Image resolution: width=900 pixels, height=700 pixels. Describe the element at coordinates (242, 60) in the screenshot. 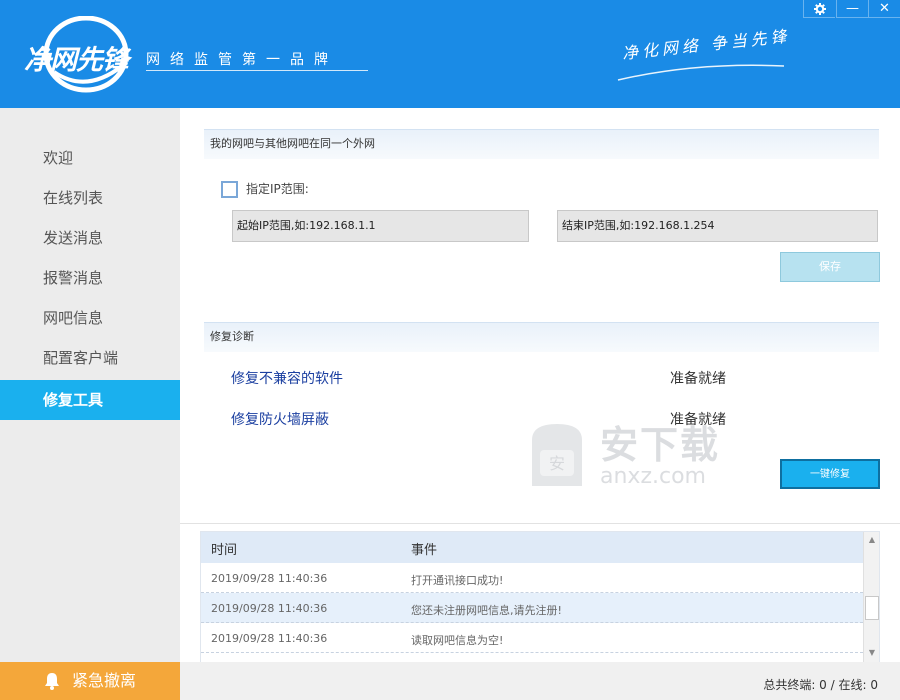

I see `brand-slogan: 网络监管第一品牌` at that location.